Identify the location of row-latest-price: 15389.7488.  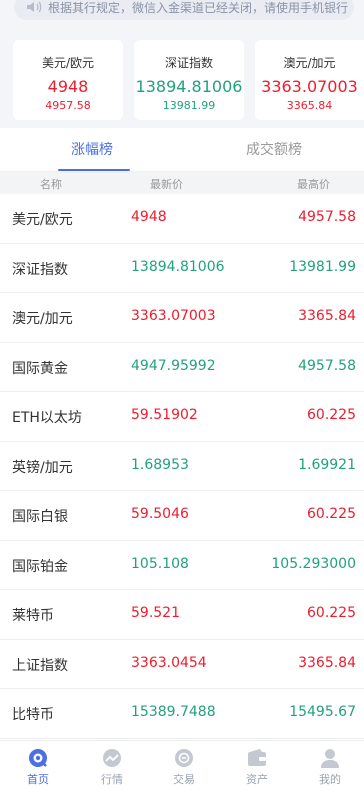
(173, 712).